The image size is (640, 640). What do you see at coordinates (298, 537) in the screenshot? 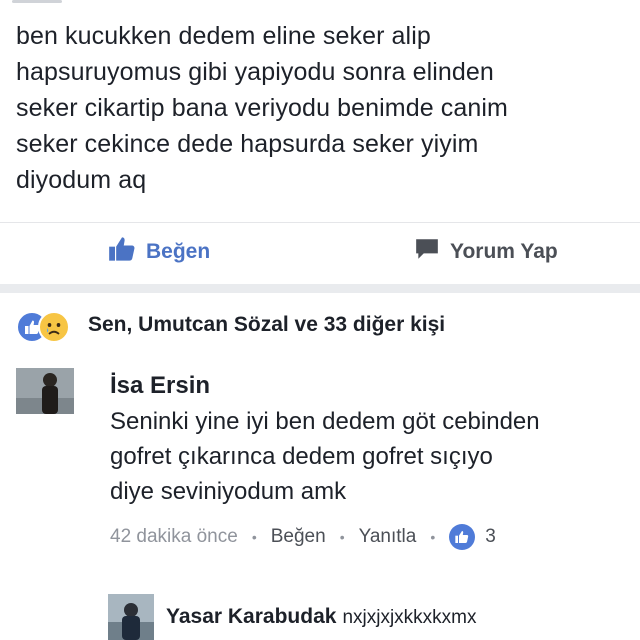
I see `comment-like-link: Beğen` at bounding box center [298, 537].